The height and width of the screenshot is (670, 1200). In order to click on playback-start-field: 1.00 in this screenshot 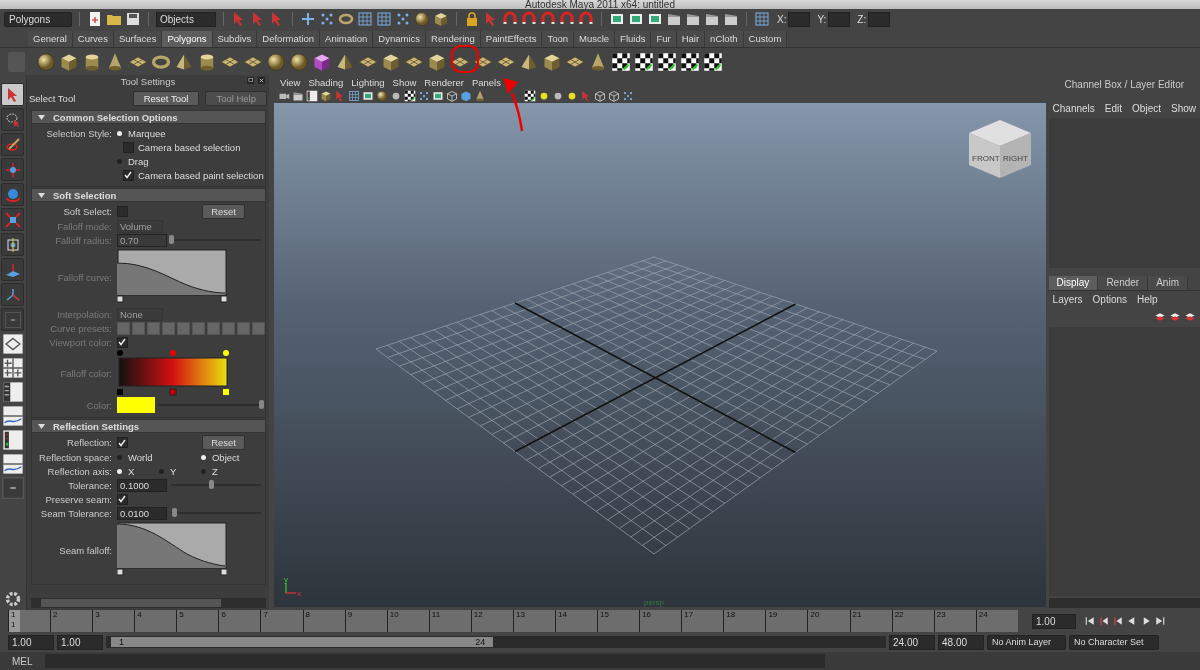, I will do `click(80, 642)`.